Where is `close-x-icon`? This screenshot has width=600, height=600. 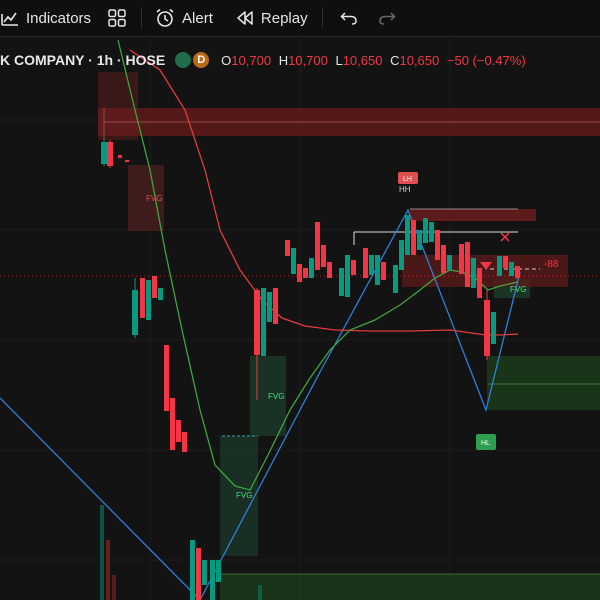 close-x-icon is located at coordinates (505, 237).